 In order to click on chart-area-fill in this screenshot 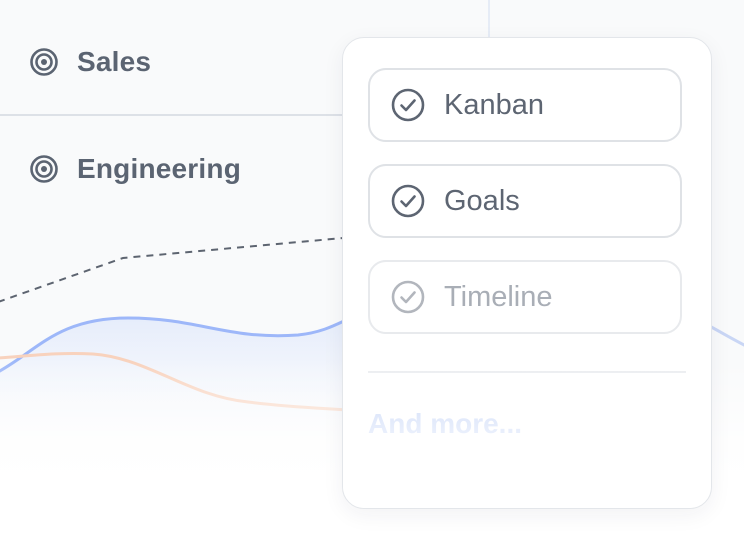, I will do `click(179, 397)`.